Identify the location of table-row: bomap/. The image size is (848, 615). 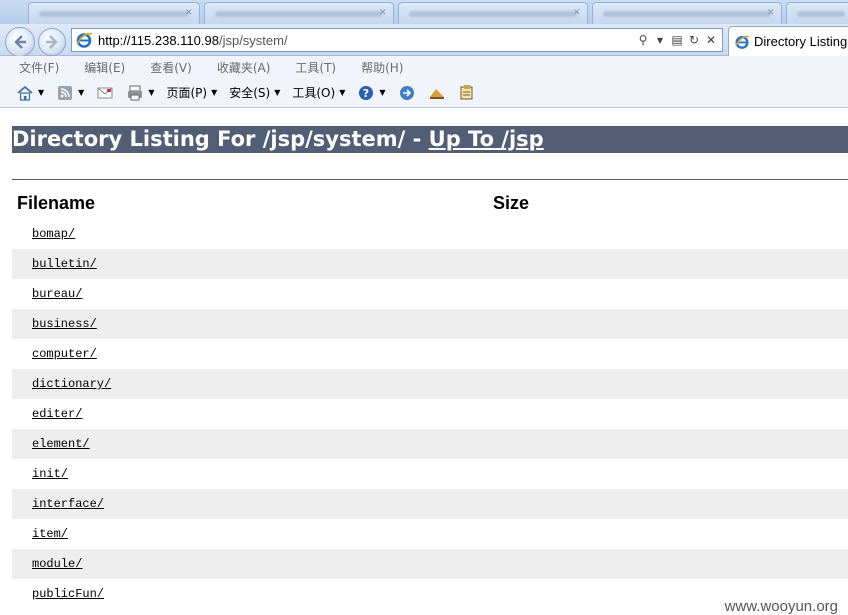
(430, 234).